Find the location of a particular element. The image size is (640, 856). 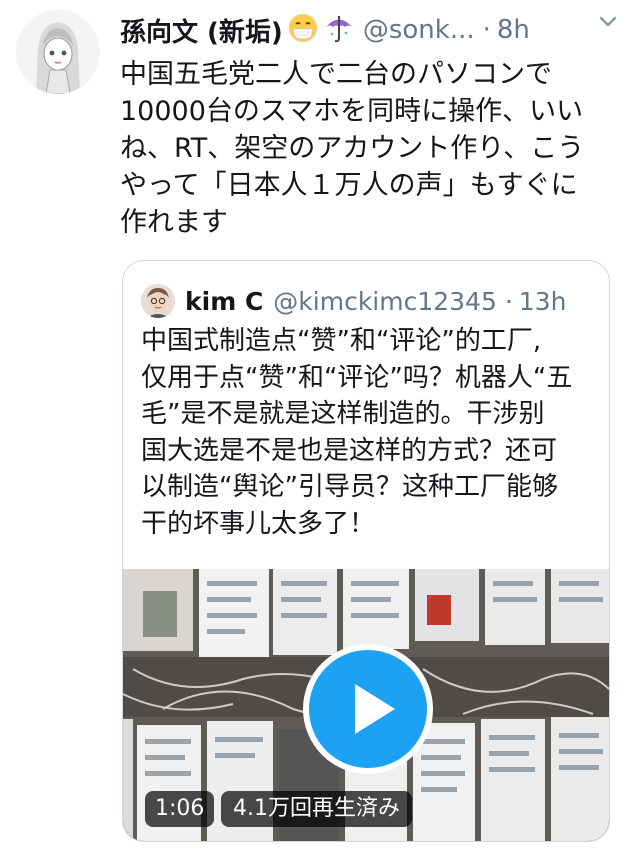

author-avatar is located at coordinates (58, 52).